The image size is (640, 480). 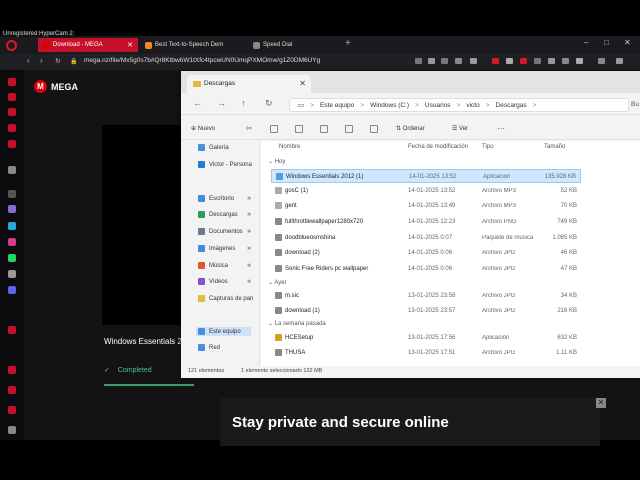 I want to click on nav-item-este-equipo: Este equipo, so click(x=223, y=331).